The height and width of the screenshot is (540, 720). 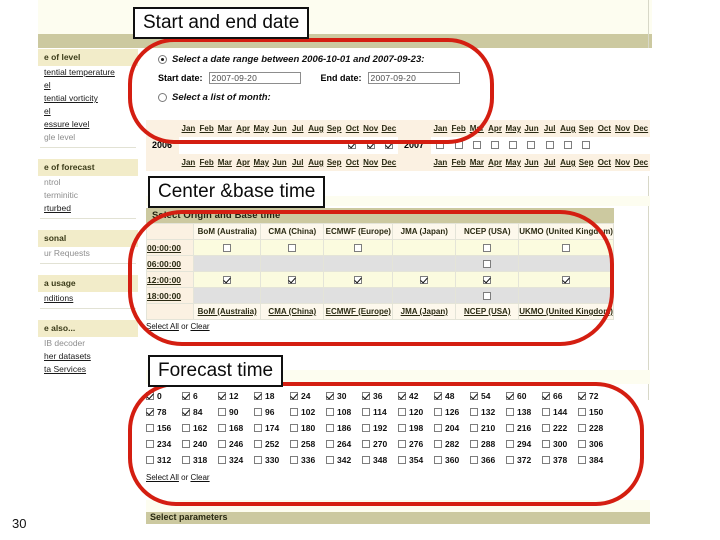 What do you see at coordinates (524, 428) in the screenshot?
I see `forecast-time-item-216: 216` at bounding box center [524, 428].